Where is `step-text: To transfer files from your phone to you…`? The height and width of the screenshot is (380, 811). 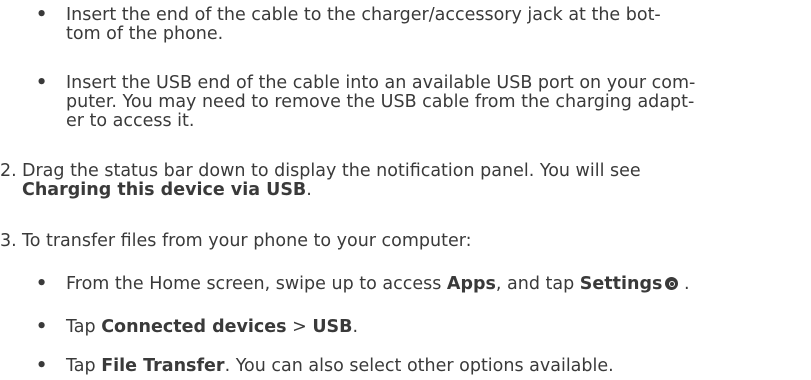 step-text: To transfer files from your phone to you… is located at coordinates (402, 241).